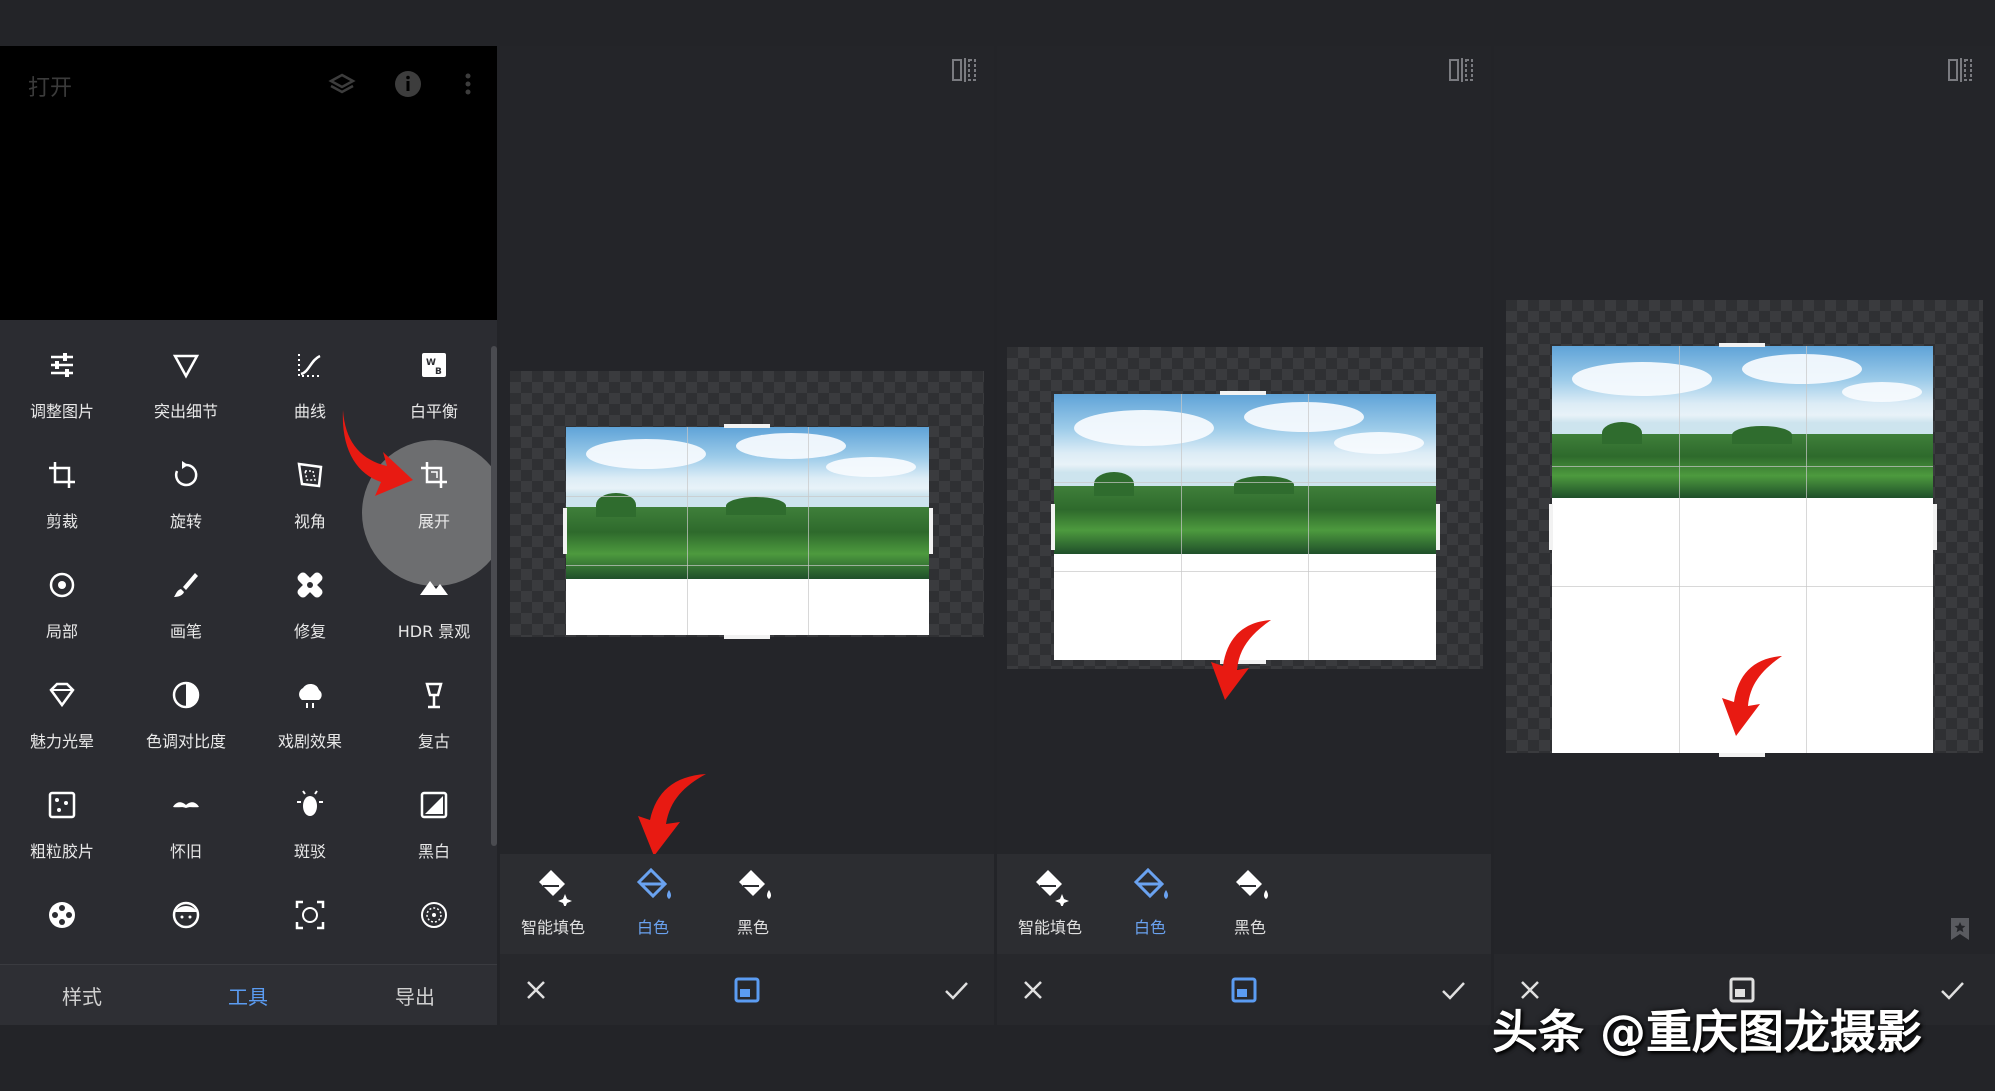  I want to click on open-button: 打开, so click(50, 86).